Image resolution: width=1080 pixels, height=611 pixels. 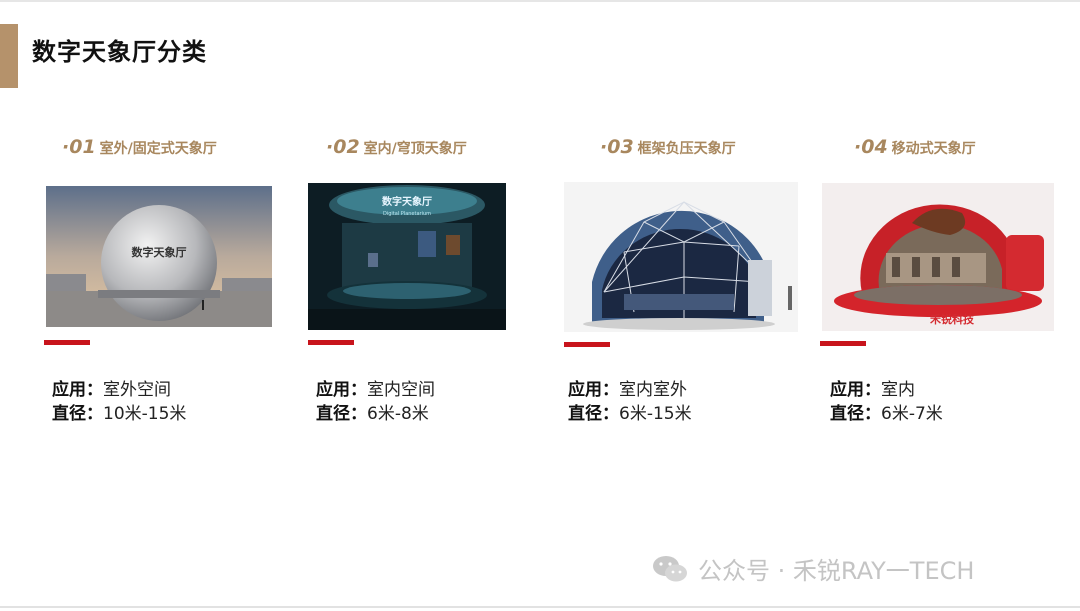 What do you see at coordinates (617, 147) in the screenshot?
I see `card-number: ·03` at bounding box center [617, 147].